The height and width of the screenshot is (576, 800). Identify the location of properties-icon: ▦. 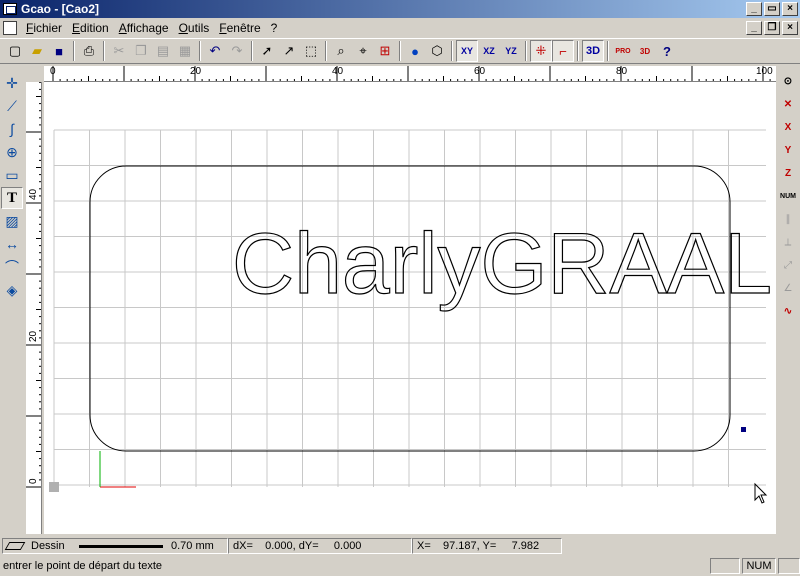
(185, 51).